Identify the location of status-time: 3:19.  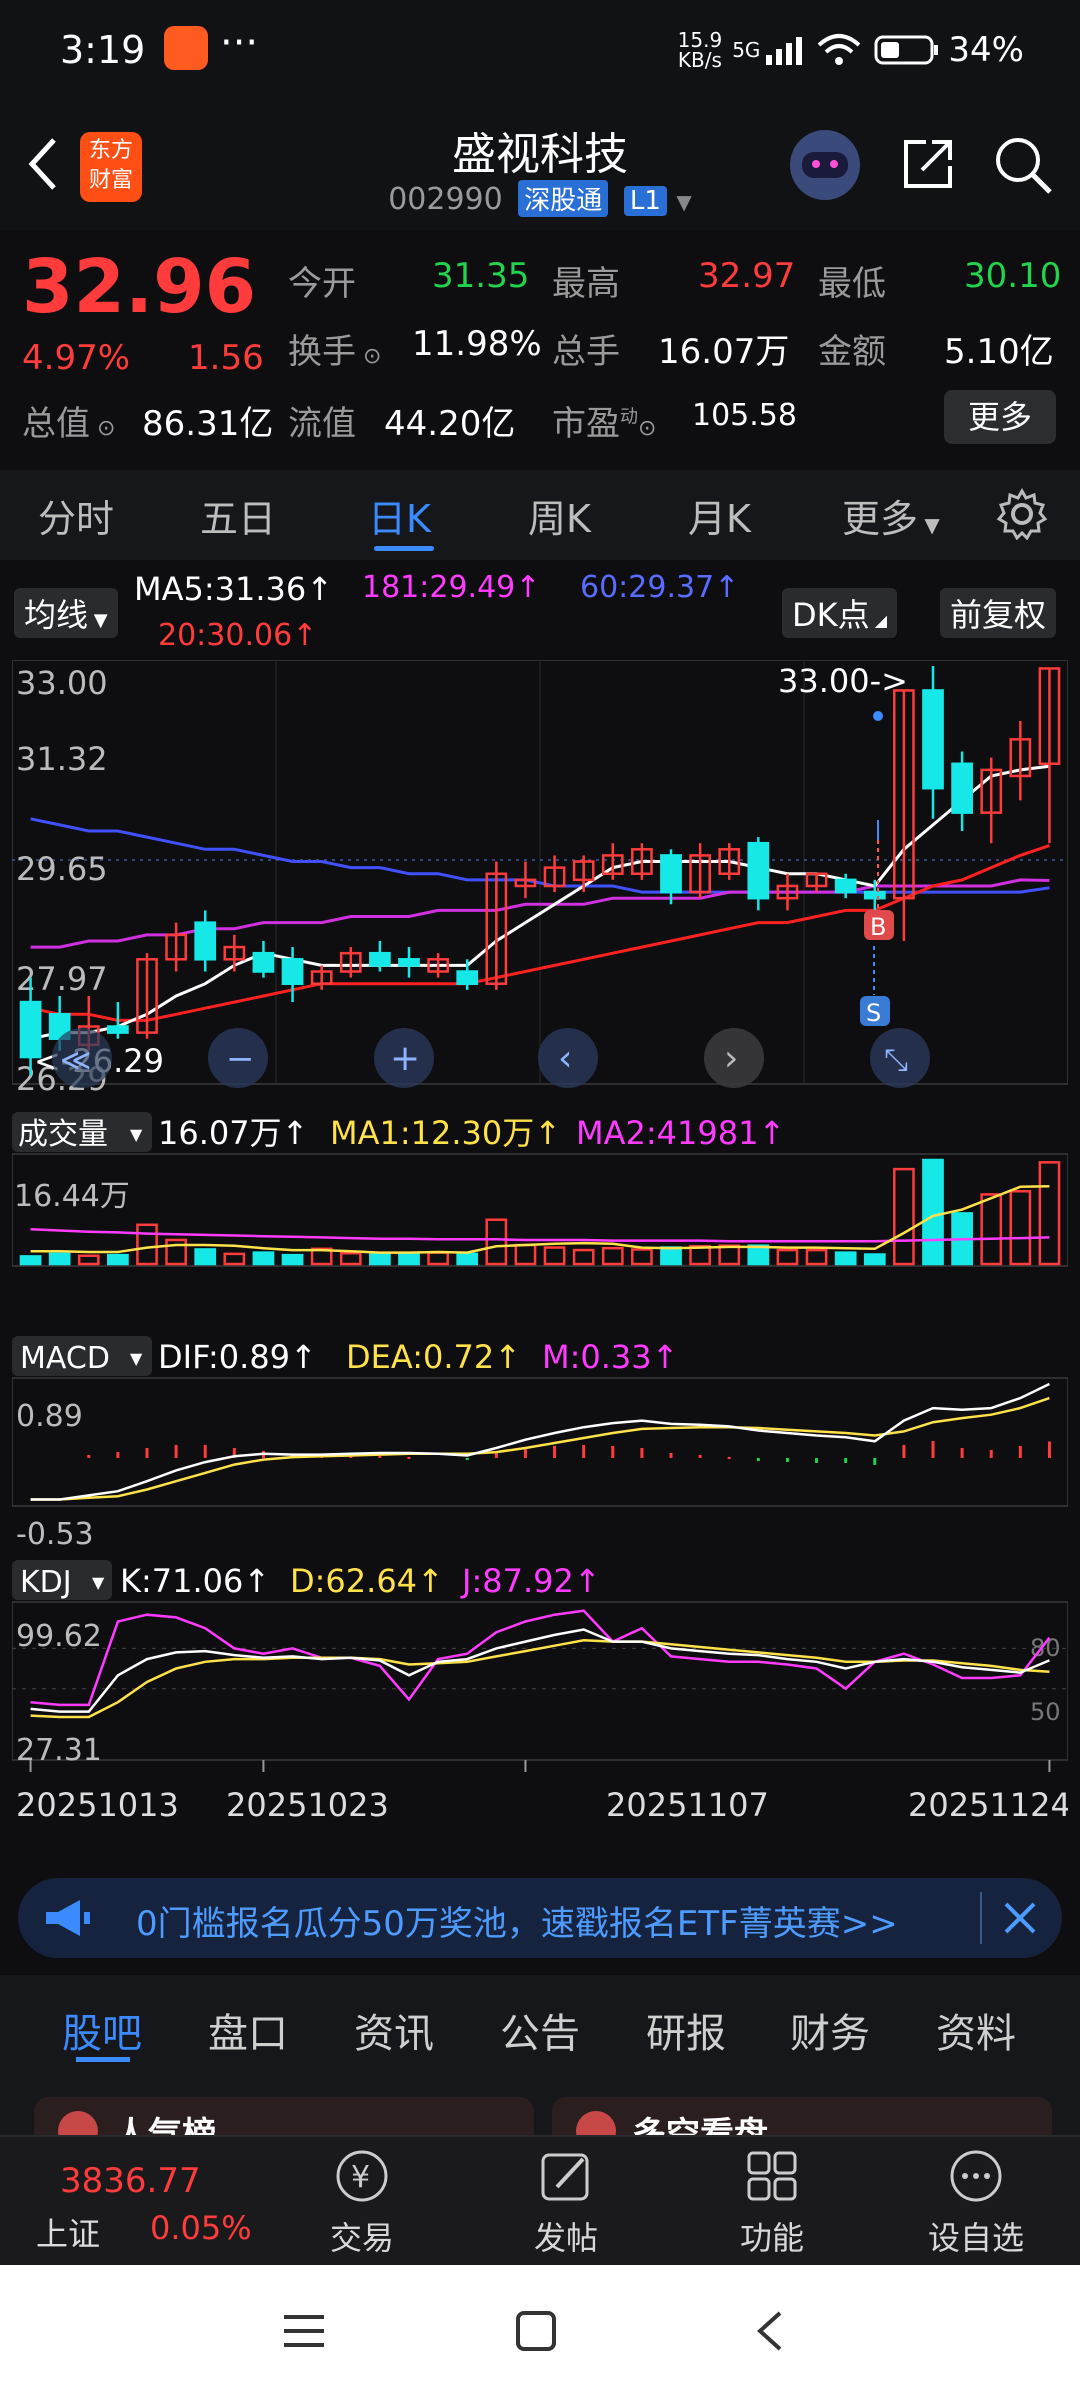
(103, 50).